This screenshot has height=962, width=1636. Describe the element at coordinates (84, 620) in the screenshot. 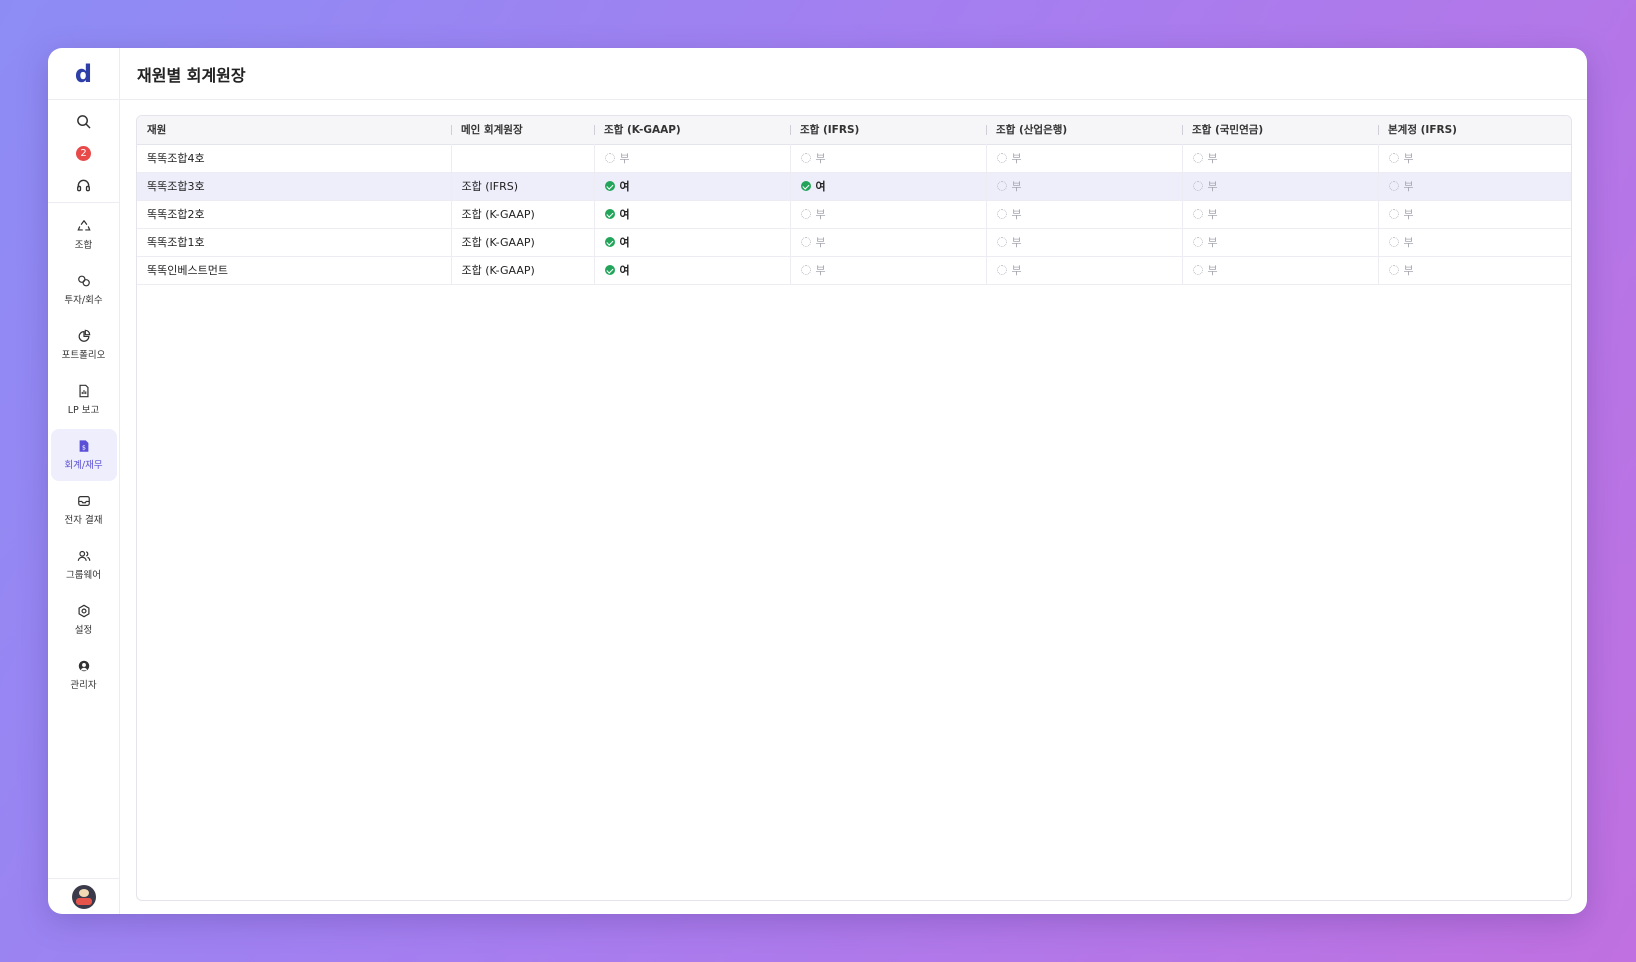

I see `sidebar-item-settings: 설정` at that location.